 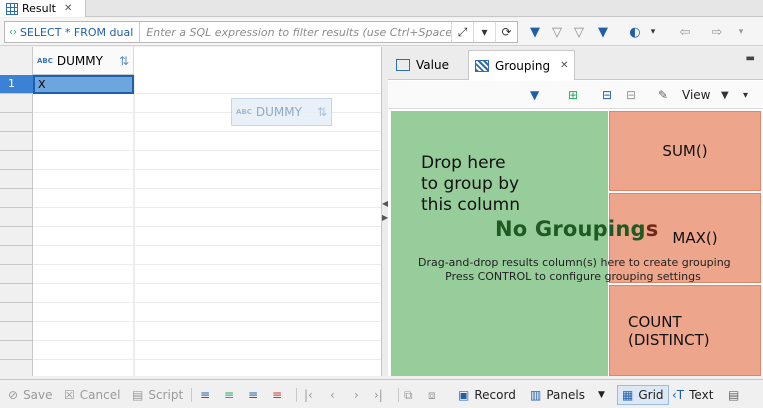 I want to click on panels-button: ▥ Panels ▼, so click(x=567, y=395).